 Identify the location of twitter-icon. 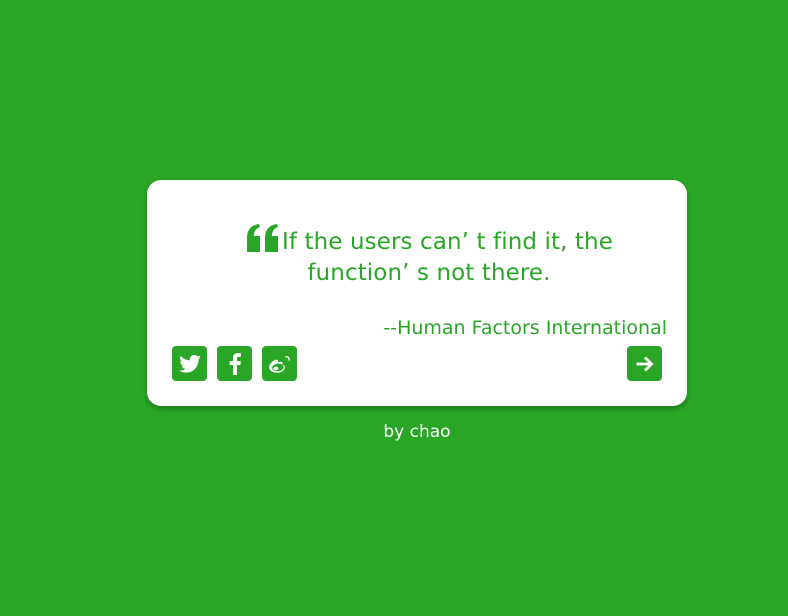
(189, 363).